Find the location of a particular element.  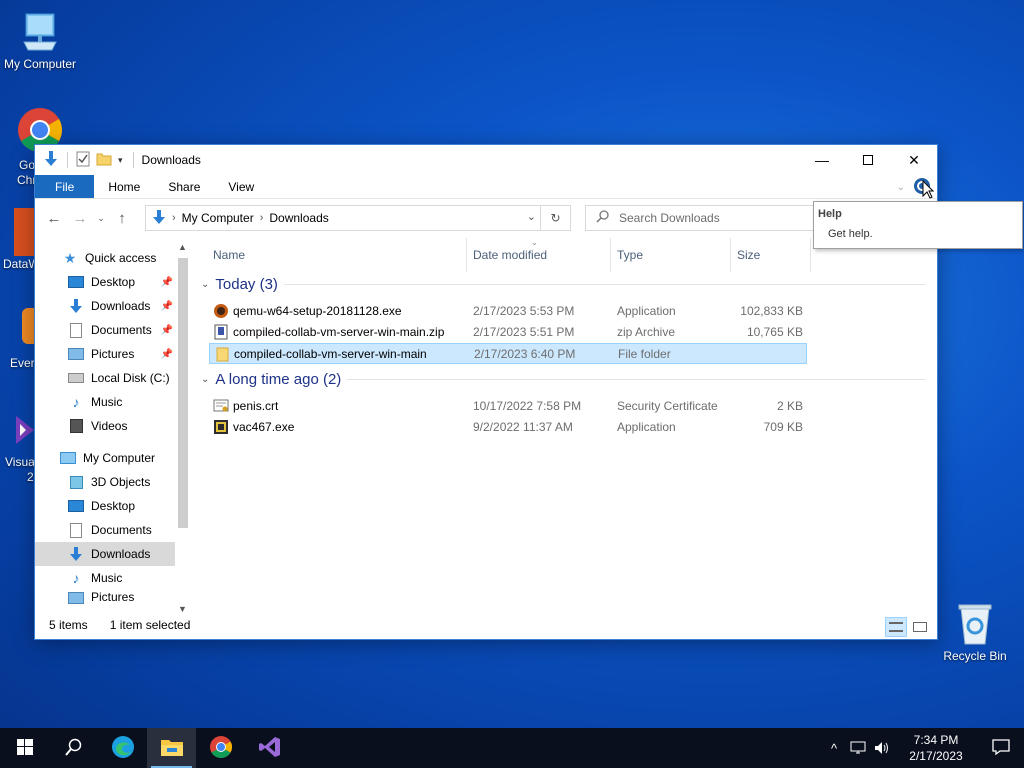

show-hidden-icons-icon: ^ is located at coordinates (834, 748).